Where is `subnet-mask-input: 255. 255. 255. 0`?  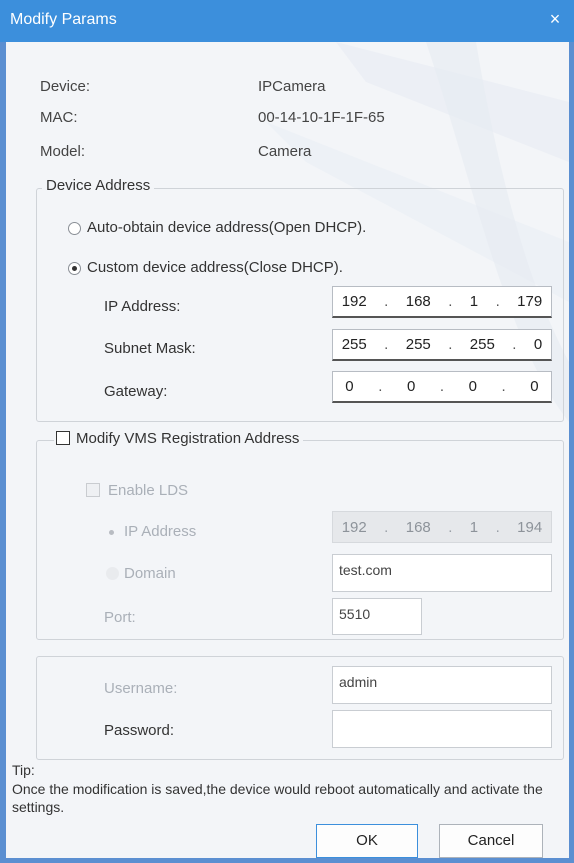
subnet-mask-input: 255. 255. 255. 0 is located at coordinates (442, 345).